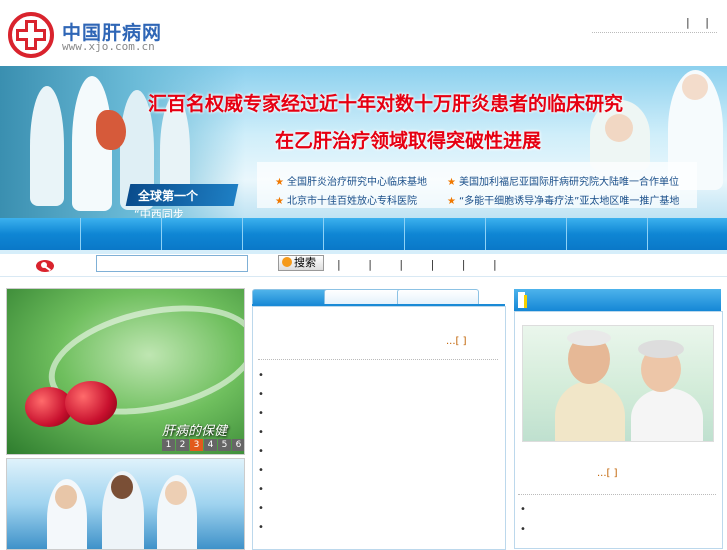 The image size is (727, 550). What do you see at coordinates (182, 445) in the screenshot?
I see `slide-number-button: 2` at bounding box center [182, 445].